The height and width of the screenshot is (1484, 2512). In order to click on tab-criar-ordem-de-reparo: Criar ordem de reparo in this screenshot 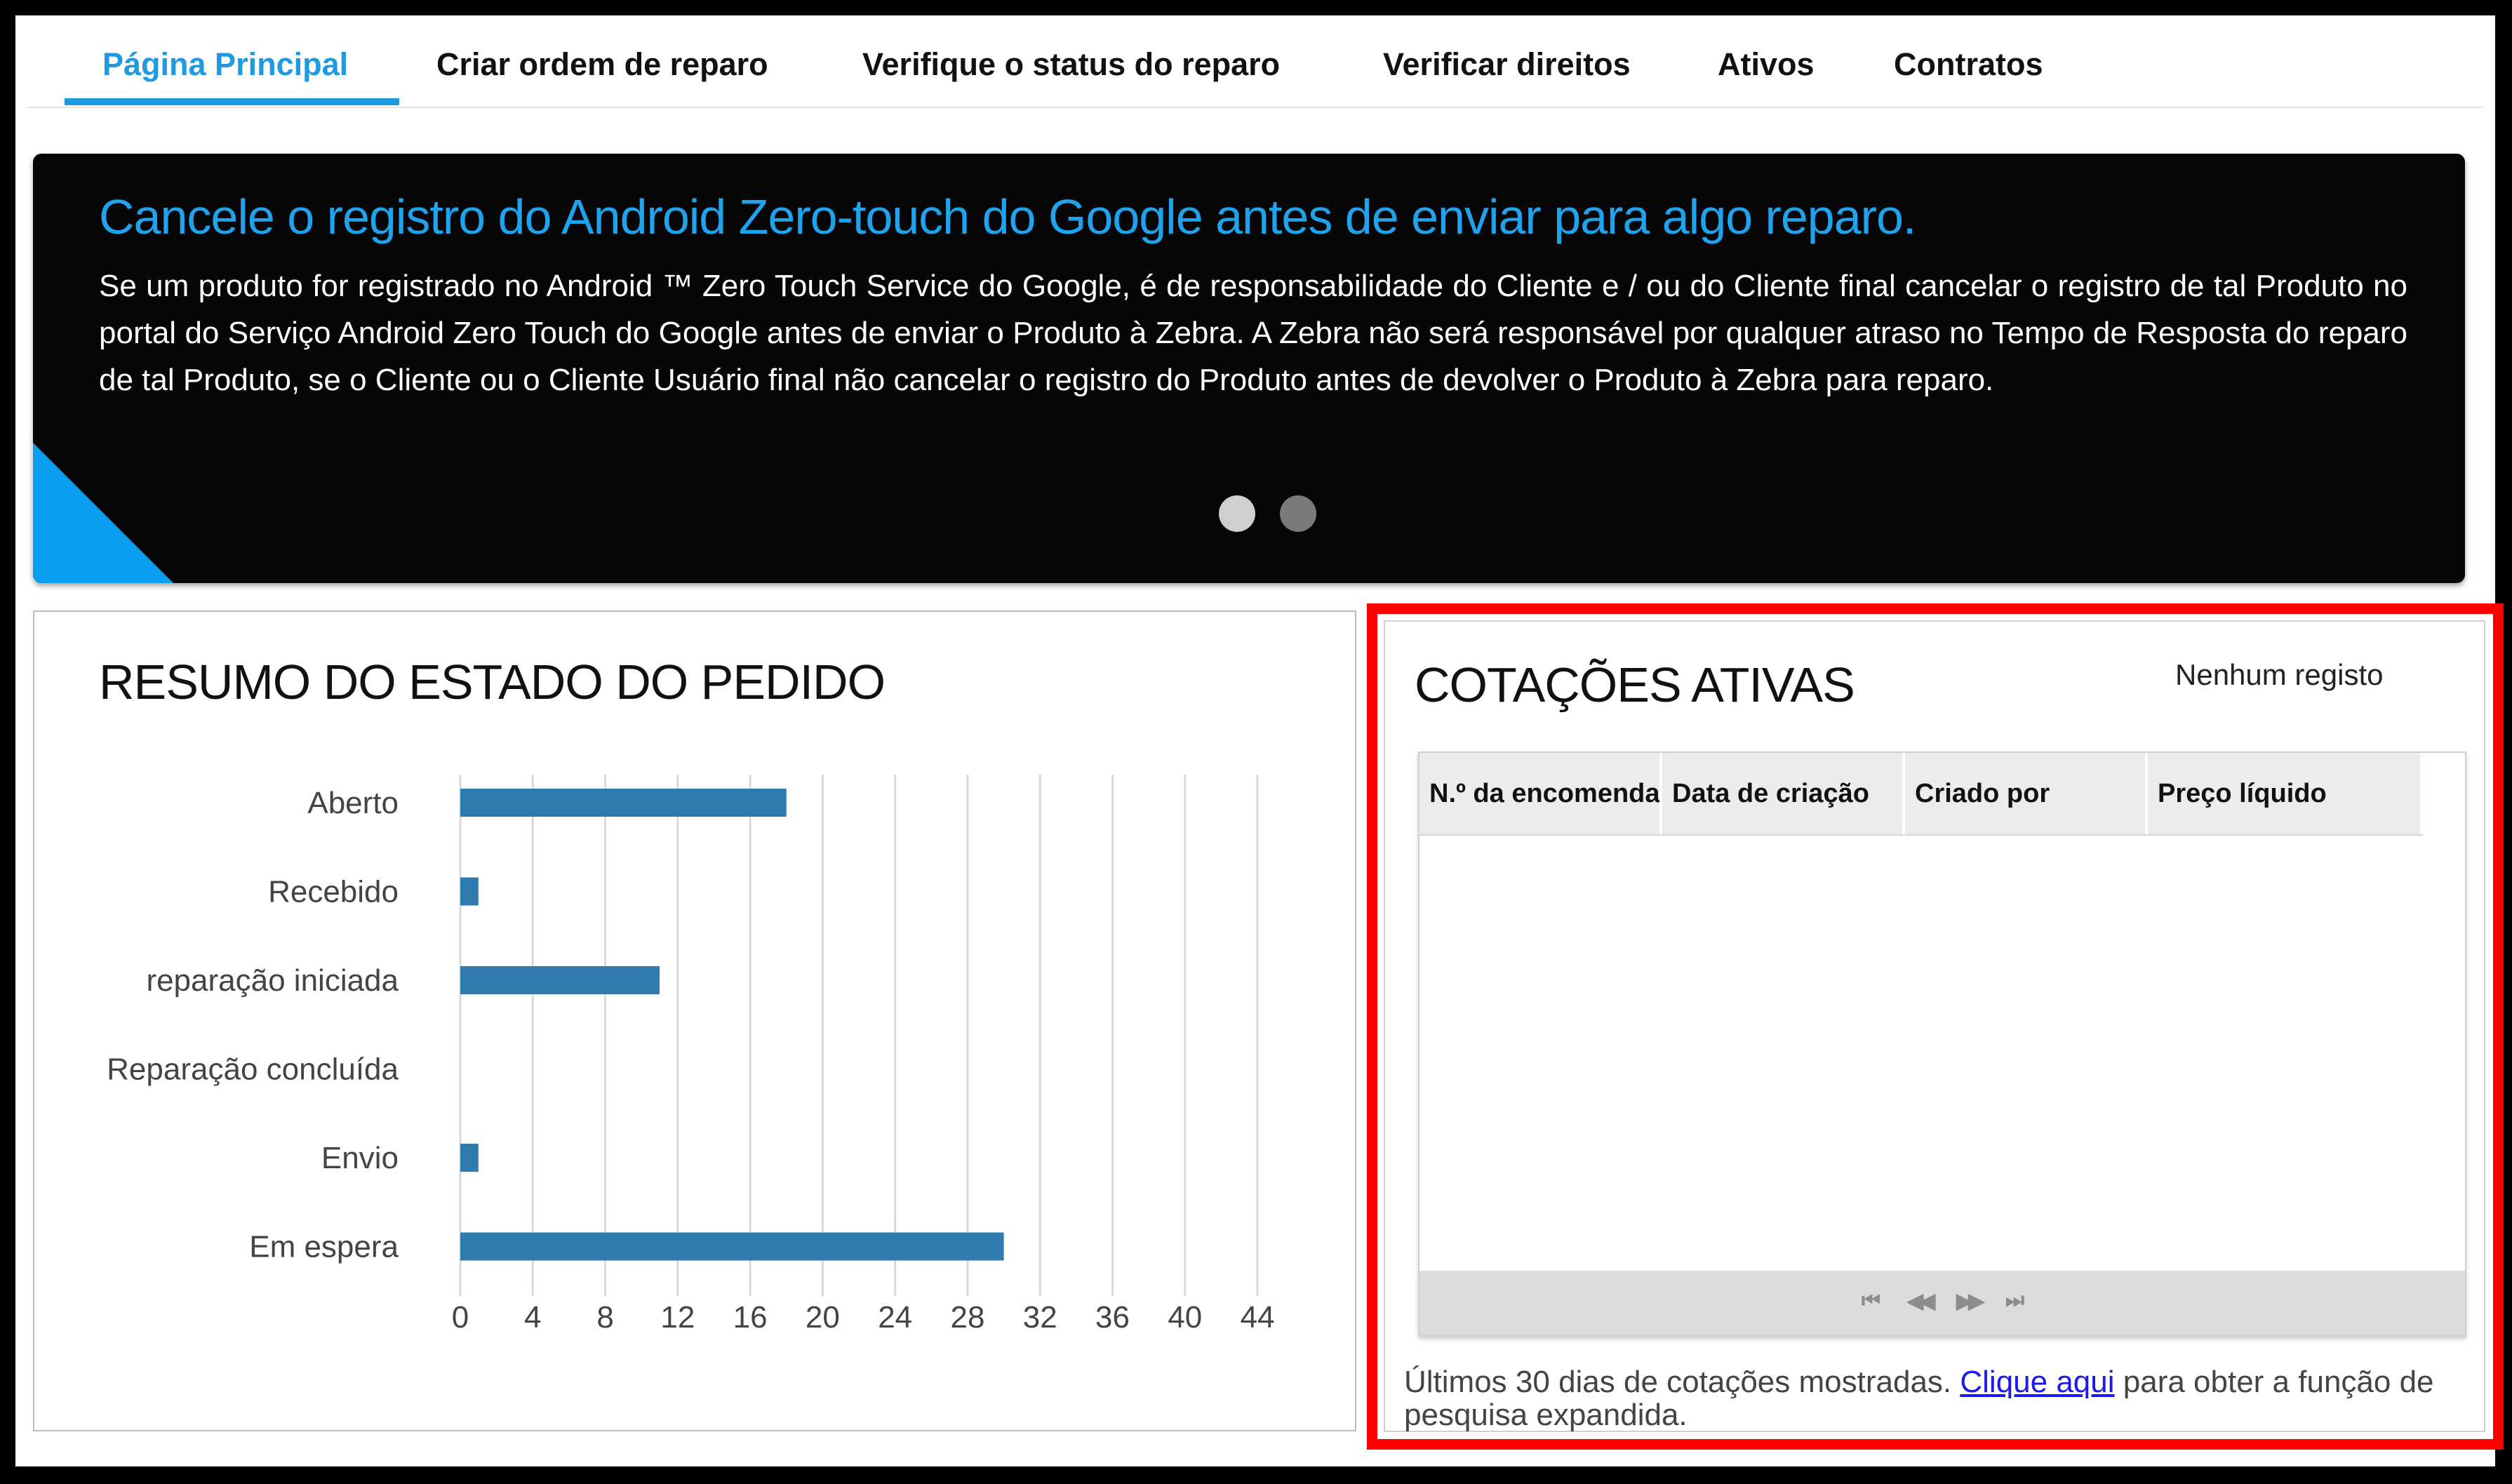, I will do `click(602, 75)`.